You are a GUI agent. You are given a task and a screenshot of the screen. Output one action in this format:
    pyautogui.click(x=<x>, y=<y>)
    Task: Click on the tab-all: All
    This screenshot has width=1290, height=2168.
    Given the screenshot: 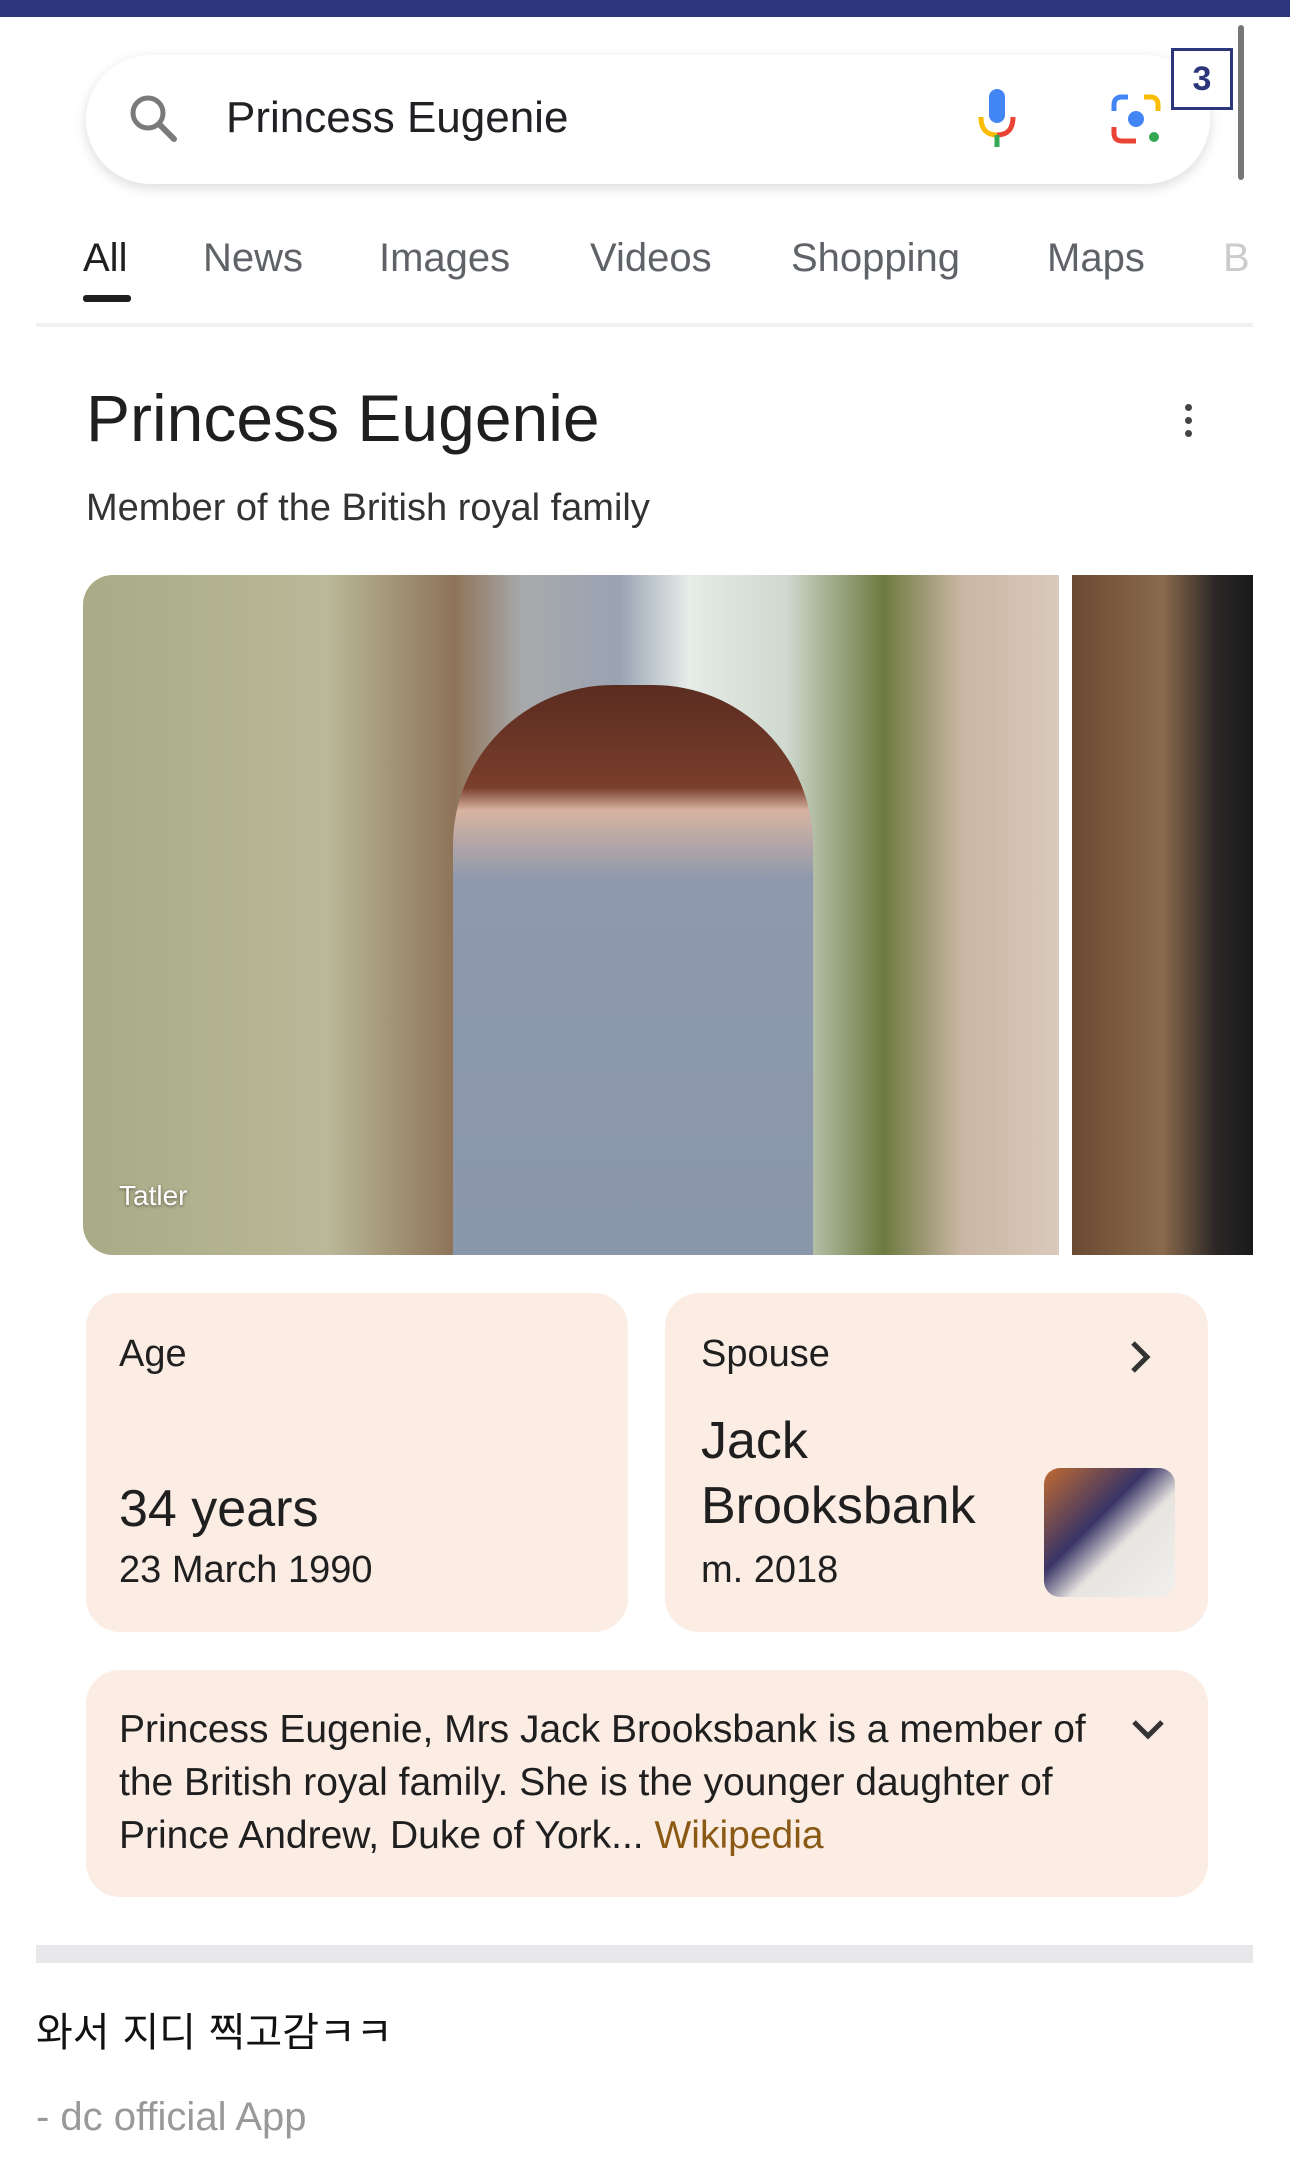 What is the action you would take?
    pyautogui.click(x=105, y=258)
    